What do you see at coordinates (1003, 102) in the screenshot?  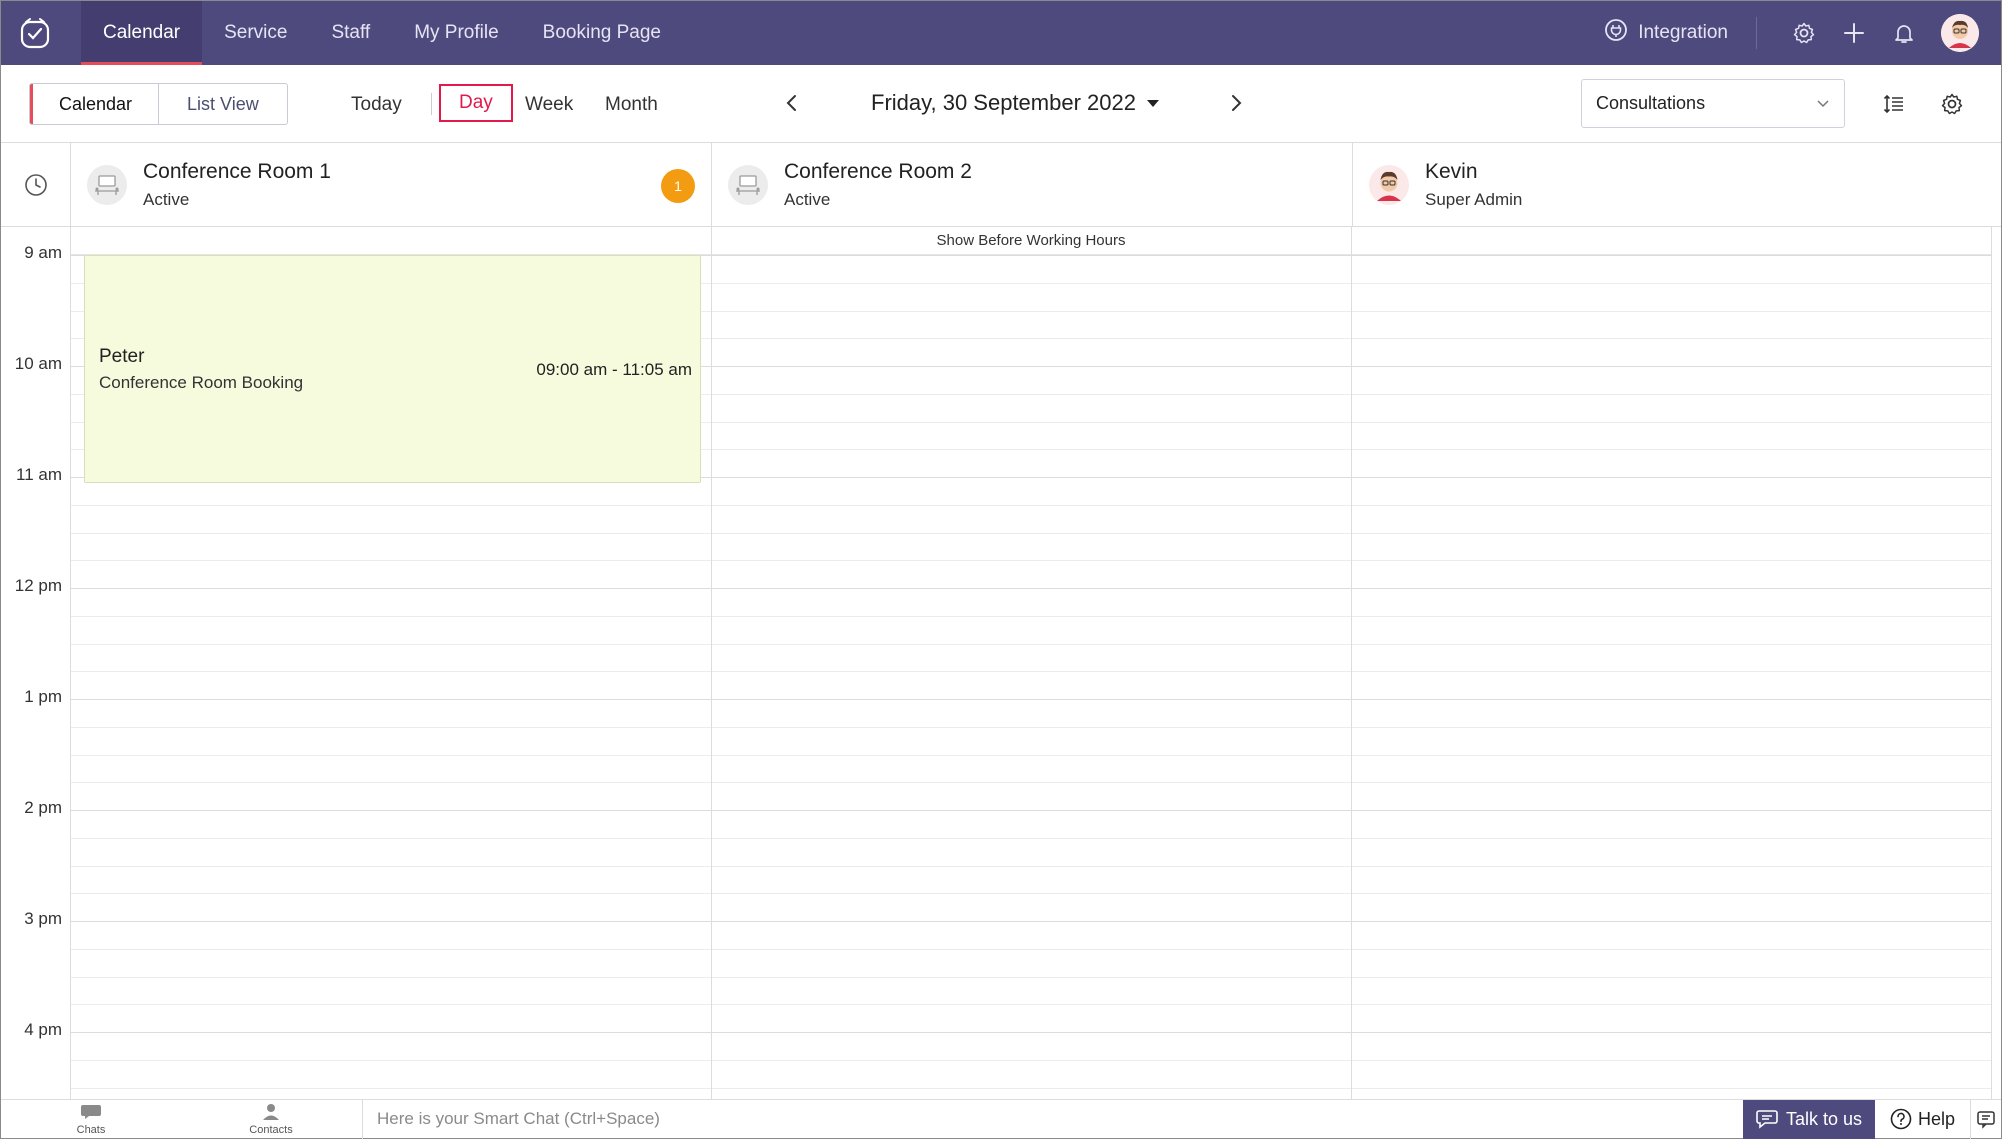 I see `current-date-label: Friday, 30 September 2022` at bounding box center [1003, 102].